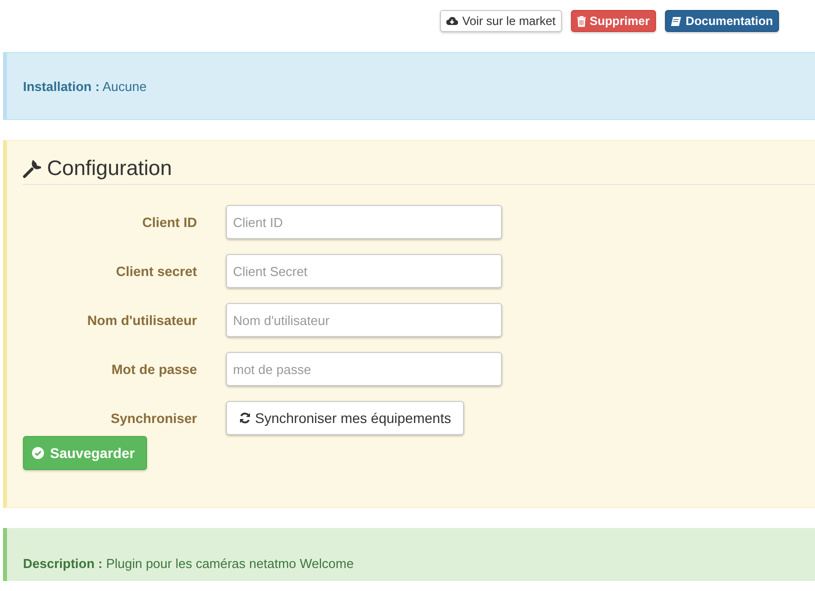 The width and height of the screenshot is (815, 591). What do you see at coordinates (364, 320) in the screenshot?
I see `input-field: Nom d'utilisateur` at bounding box center [364, 320].